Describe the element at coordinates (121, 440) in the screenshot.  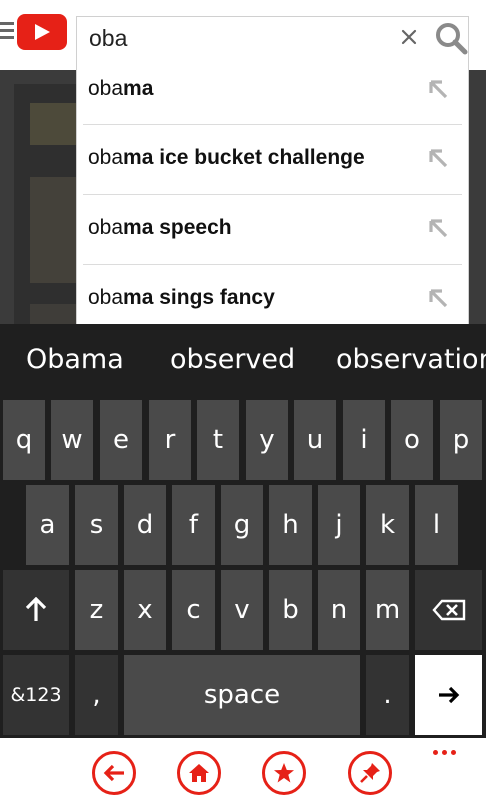
I see `key-e: e` at that location.